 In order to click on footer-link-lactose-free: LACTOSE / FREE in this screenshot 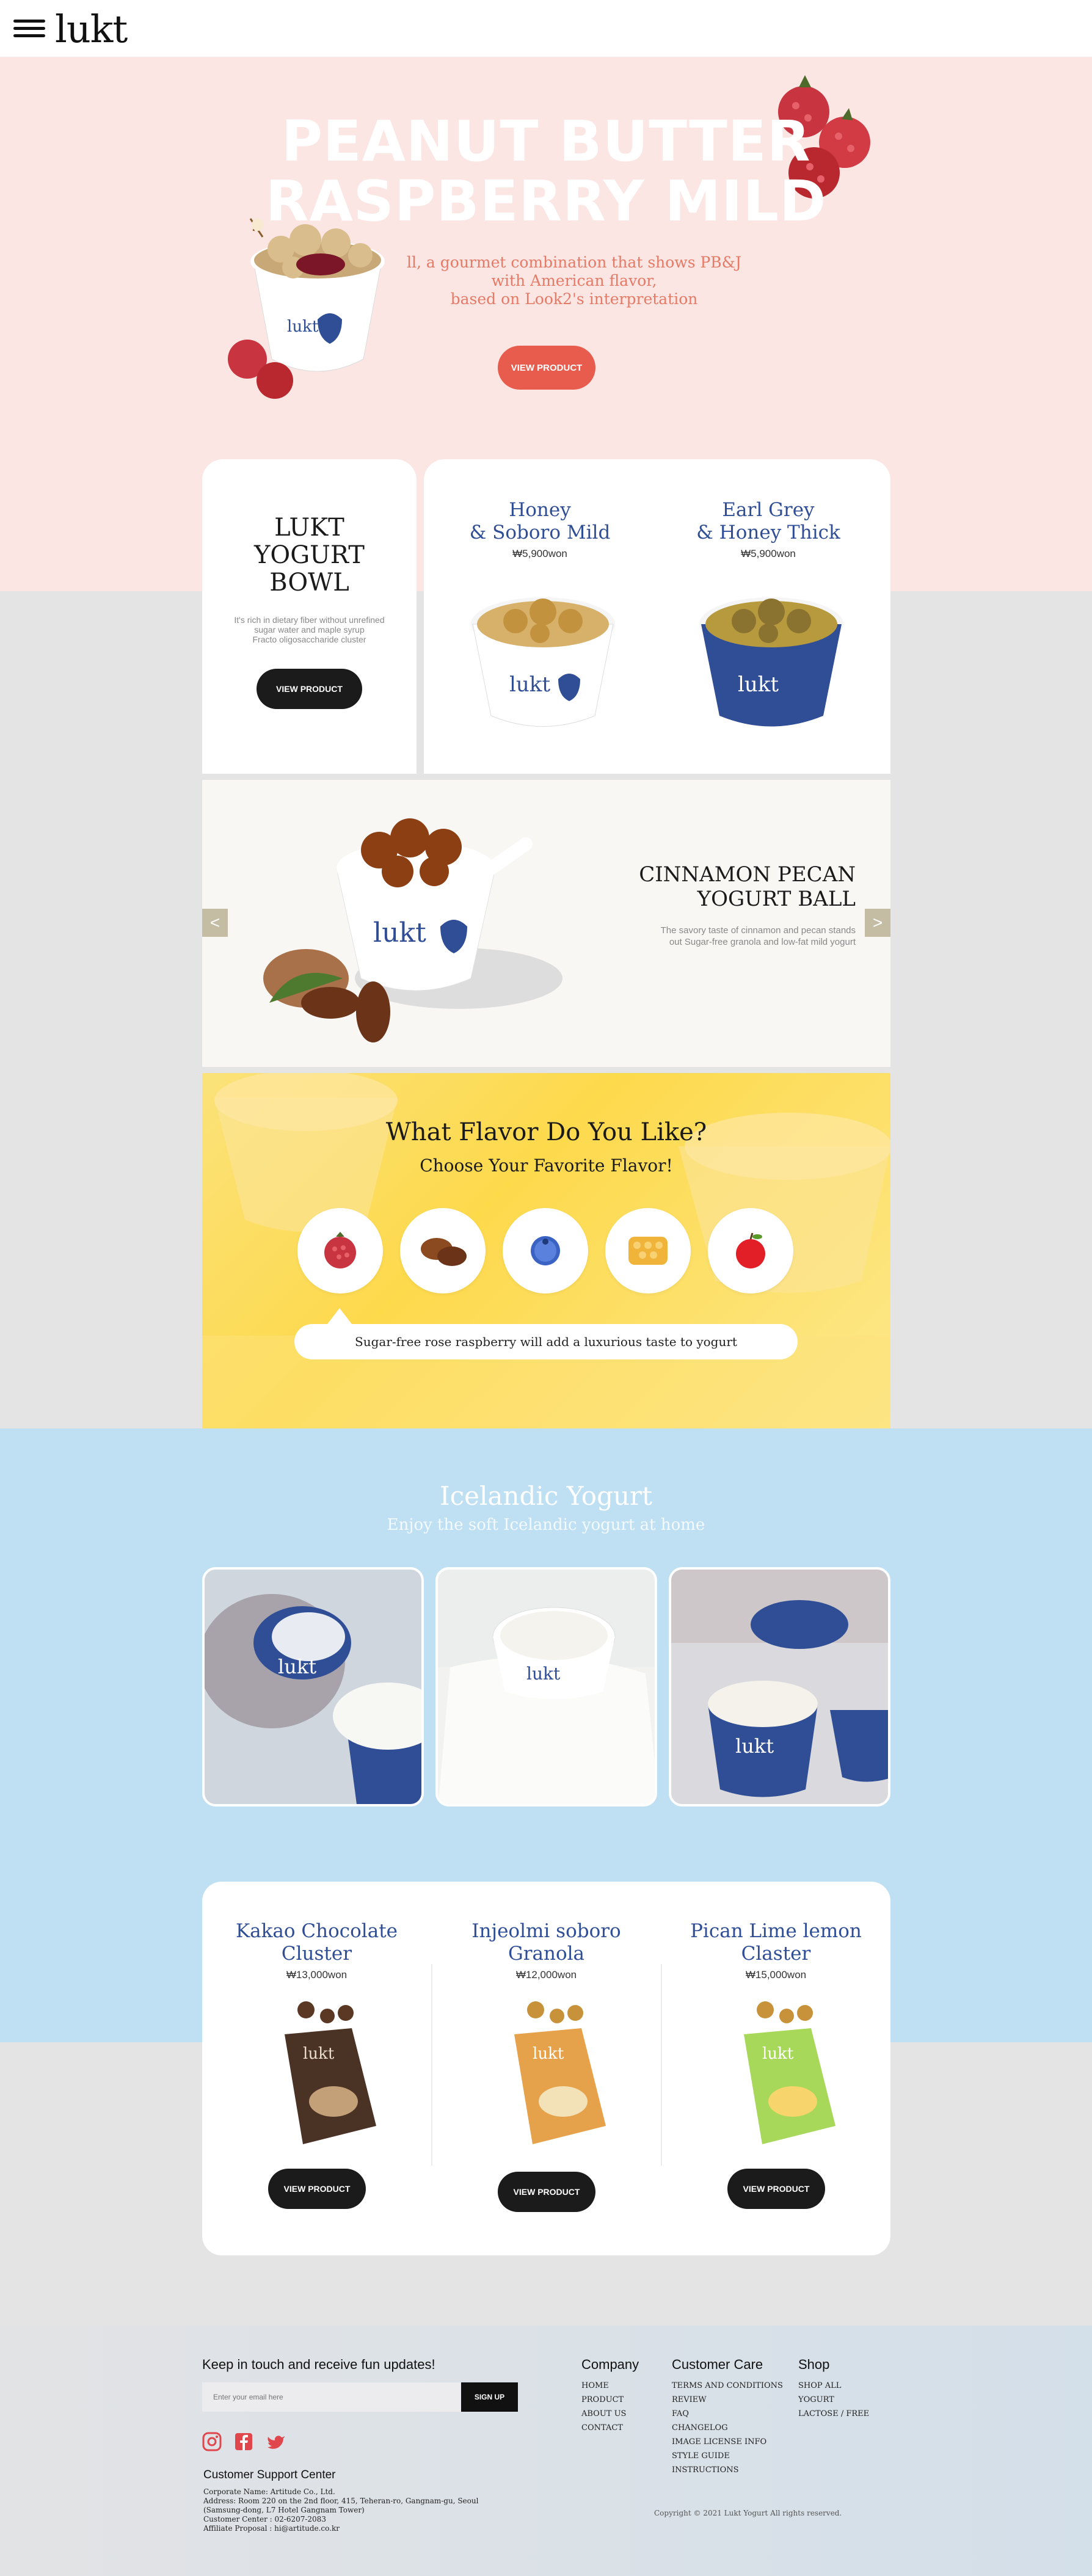, I will do `click(833, 2414)`.